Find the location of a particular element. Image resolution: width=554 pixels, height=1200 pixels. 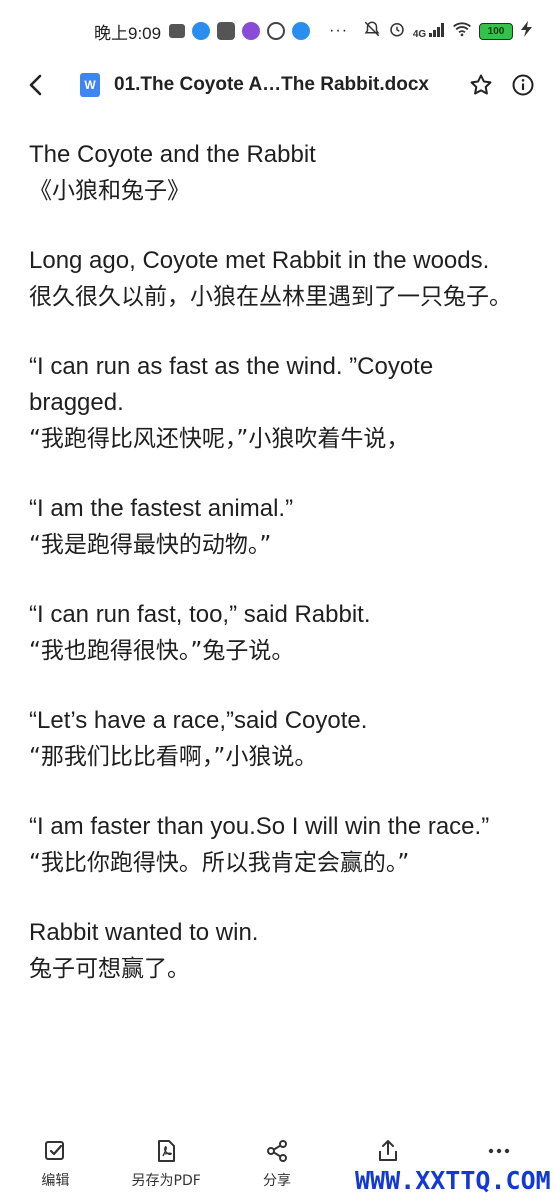

battery-indicator: 100 is located at coordinates (496, 31).